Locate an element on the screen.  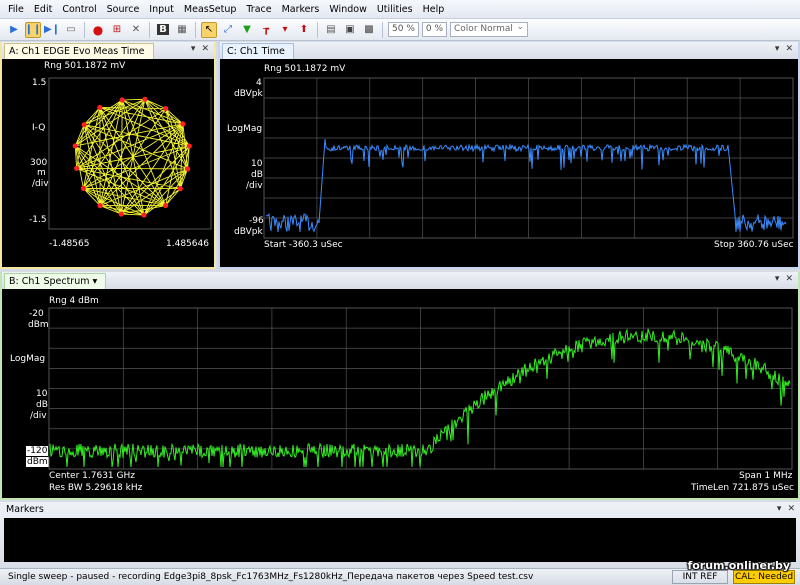
meas-button: ⊞ is located at coordinates (117, 30).